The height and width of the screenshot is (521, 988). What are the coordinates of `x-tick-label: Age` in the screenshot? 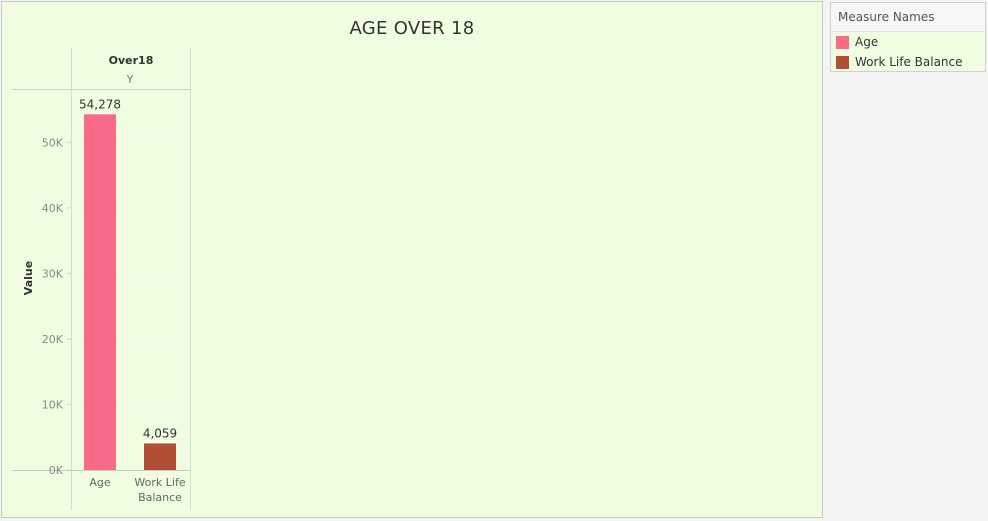 It's located at (100, 482).